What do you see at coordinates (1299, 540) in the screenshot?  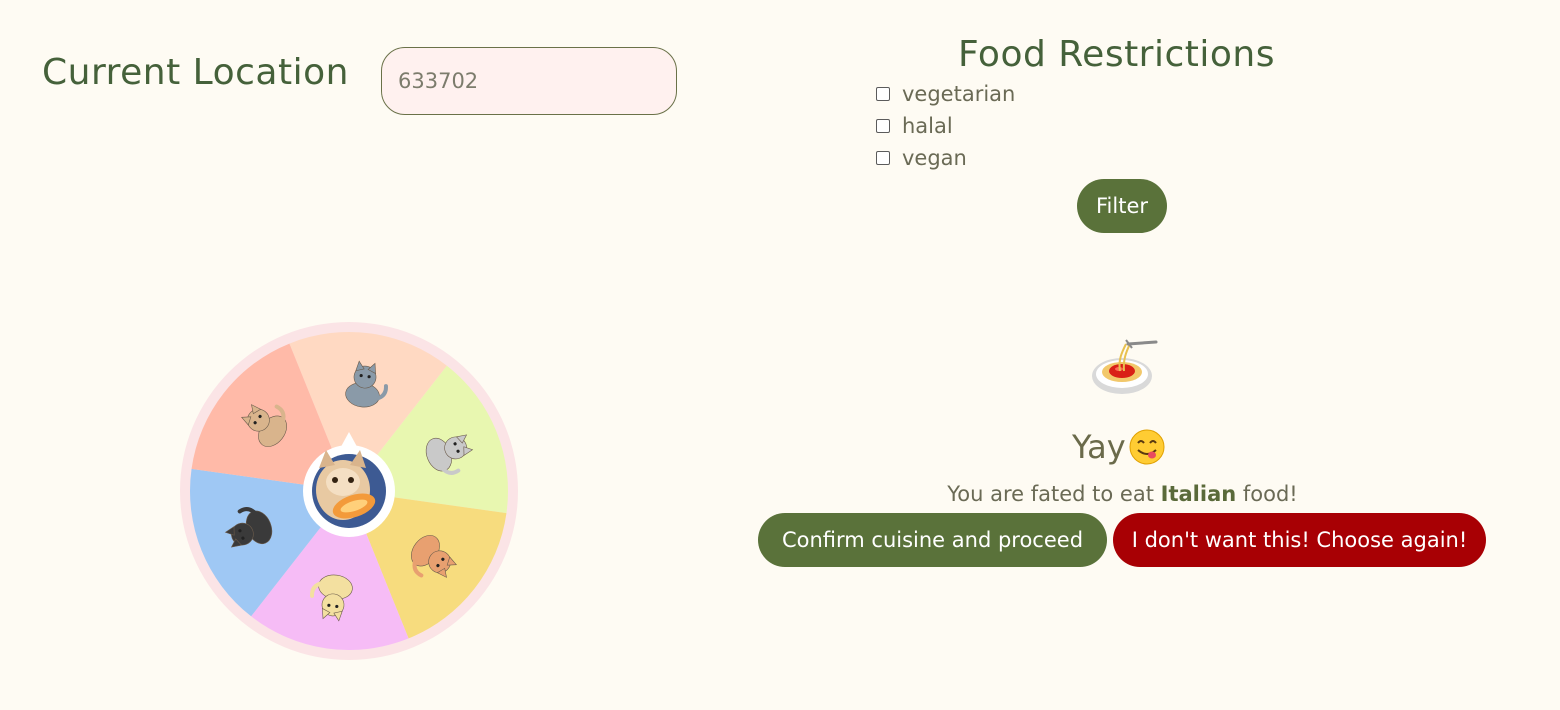 I see `choose-again-button: I don't want this! Choose again!` at bounding box center [1299, 540].